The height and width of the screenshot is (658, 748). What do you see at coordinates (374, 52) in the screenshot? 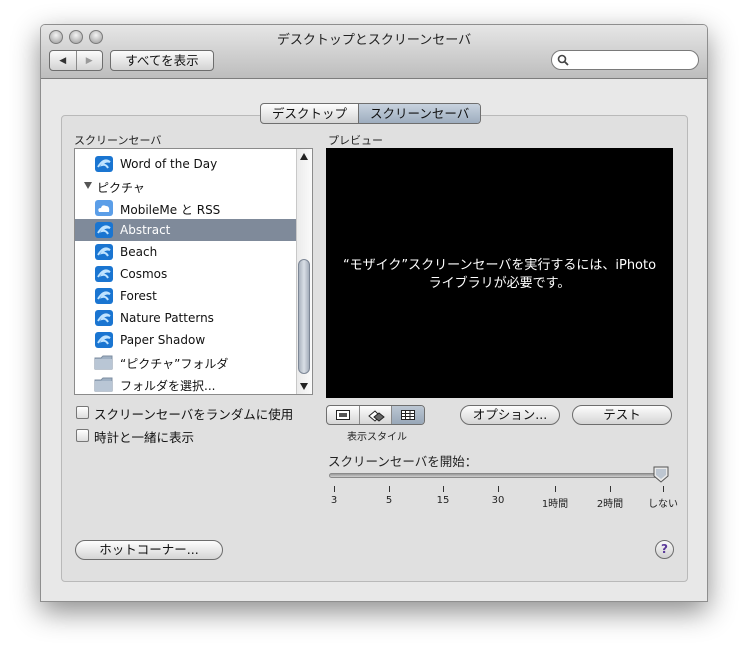
I see `title-bar: デスクトップとスクリーンセーバ ◀ ▶ すべてを表示` at bounding box center [374, 52].